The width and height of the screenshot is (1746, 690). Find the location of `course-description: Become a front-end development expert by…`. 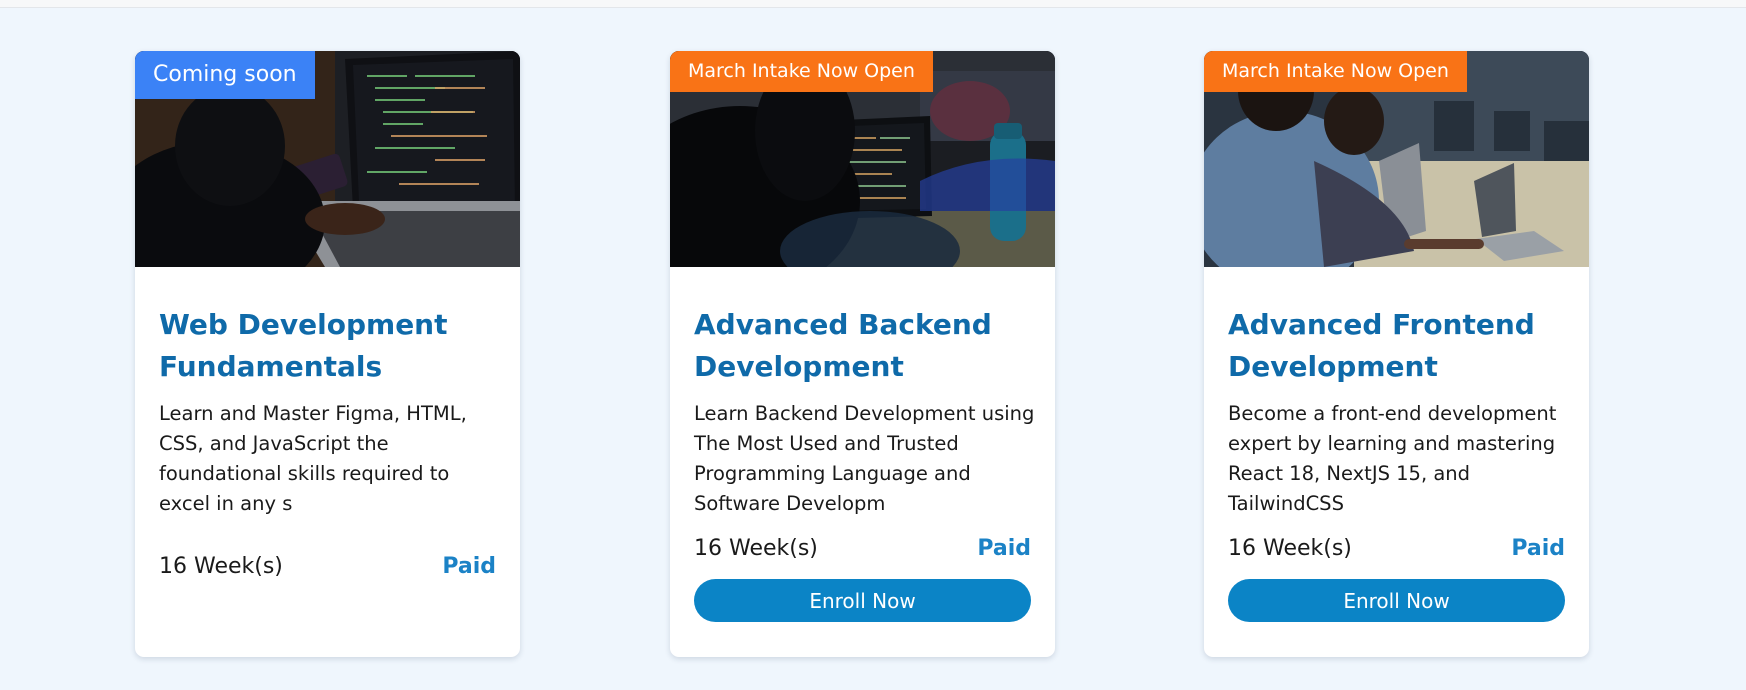

course-description: Become a front-end development expert by… is located at coordinates (1392, 458).